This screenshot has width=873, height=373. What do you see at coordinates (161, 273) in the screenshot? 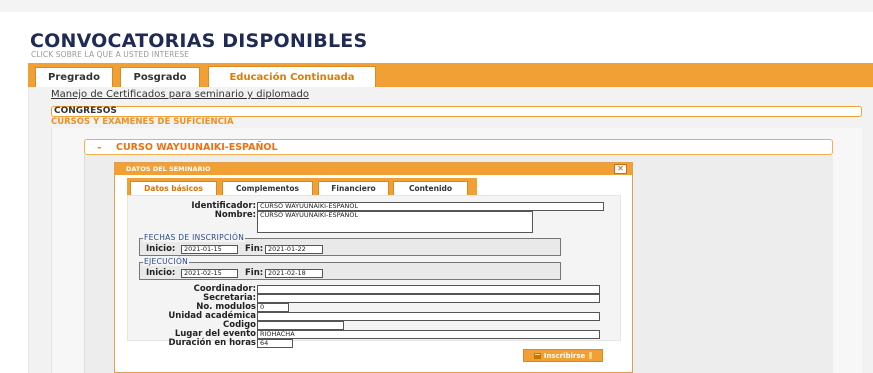
I see `ejecucion-inicio-label: Inicio:` at bounding box center [161, 273].